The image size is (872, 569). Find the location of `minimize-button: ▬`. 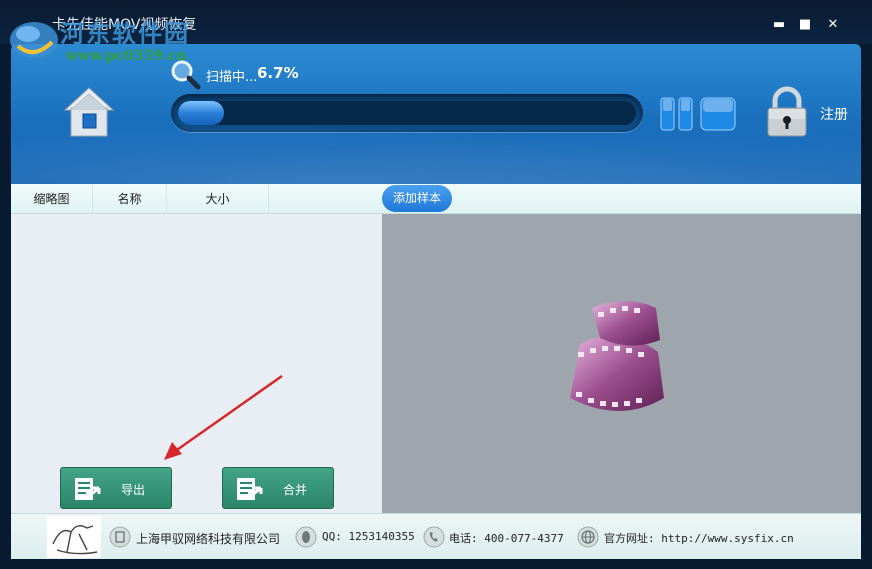

minimize-button: ▬ is located at coordinates (779, 25).